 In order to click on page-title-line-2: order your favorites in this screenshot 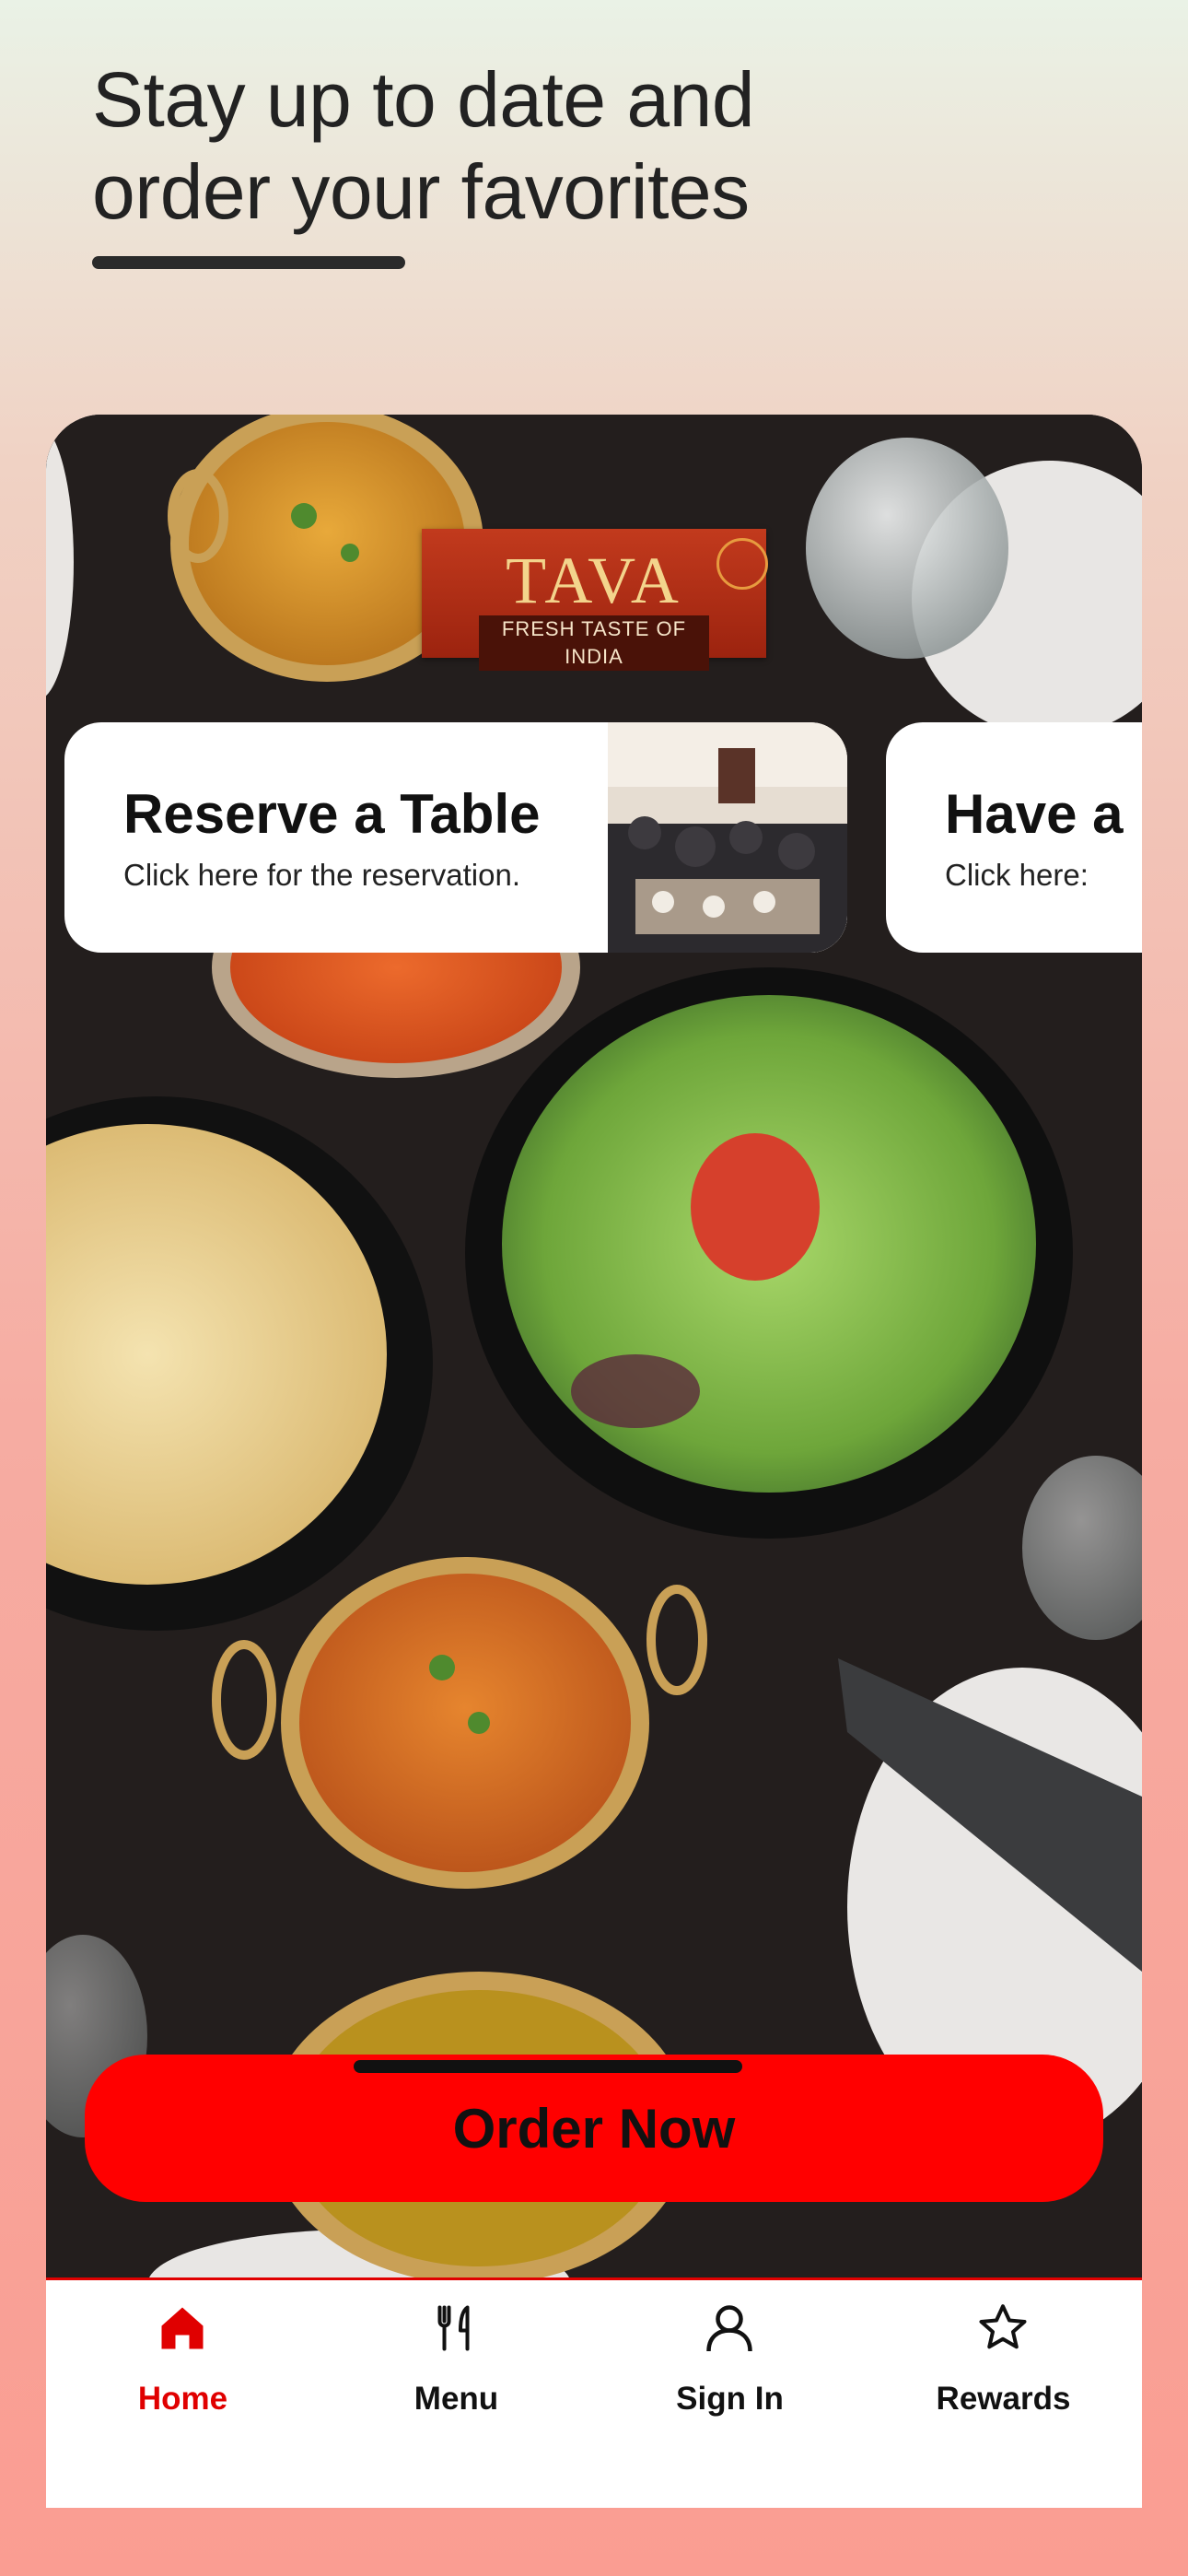, I will do `click(421, 191)`.